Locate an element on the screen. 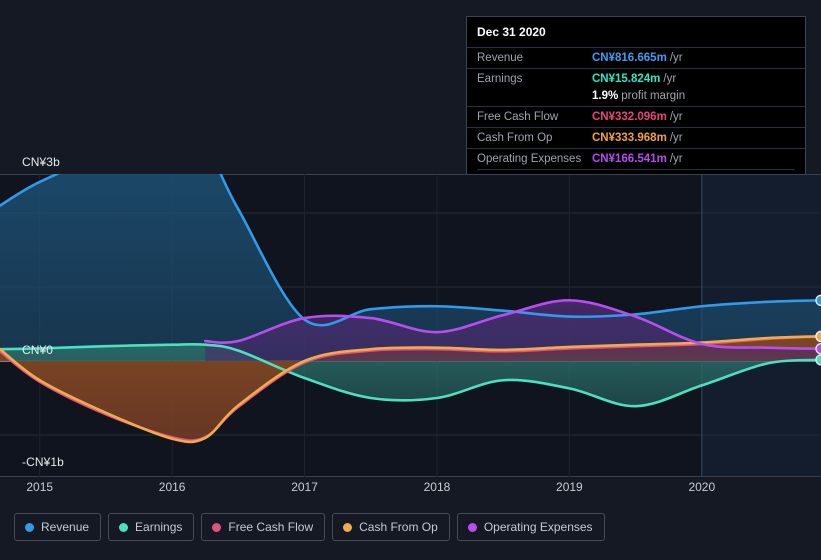 This screenshot has height=560, width=821. x-axis: 2015 2016 2017 2018 2019 2020 is located at coordinates (410, 491).